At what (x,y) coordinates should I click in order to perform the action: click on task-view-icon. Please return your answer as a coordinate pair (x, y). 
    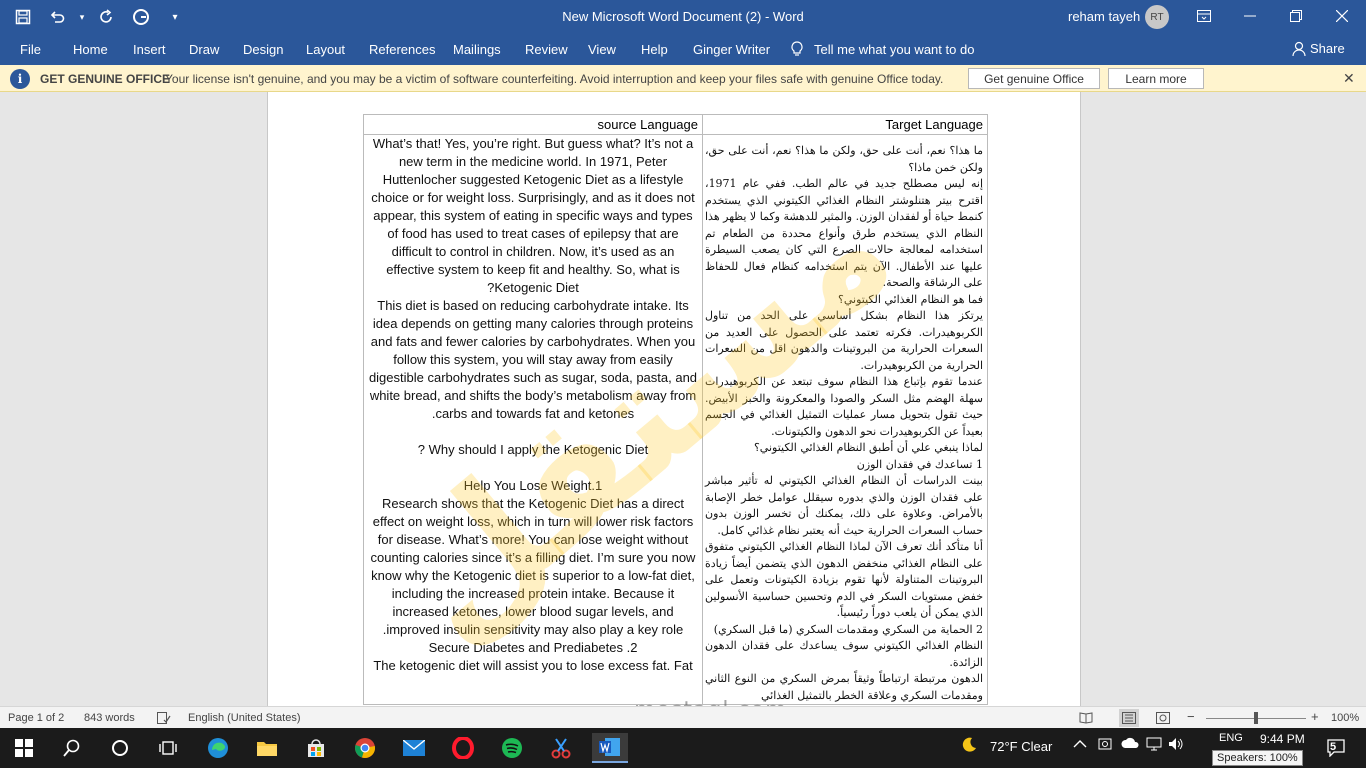
    Looking at the image, I should click on (168, 748).